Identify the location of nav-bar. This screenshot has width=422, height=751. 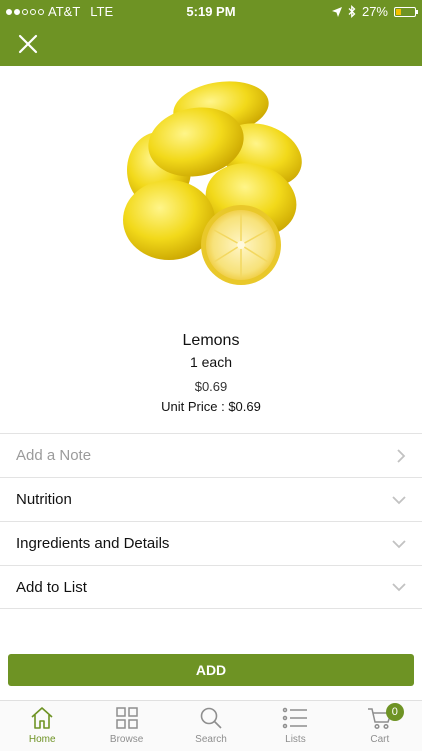
(211, 44).